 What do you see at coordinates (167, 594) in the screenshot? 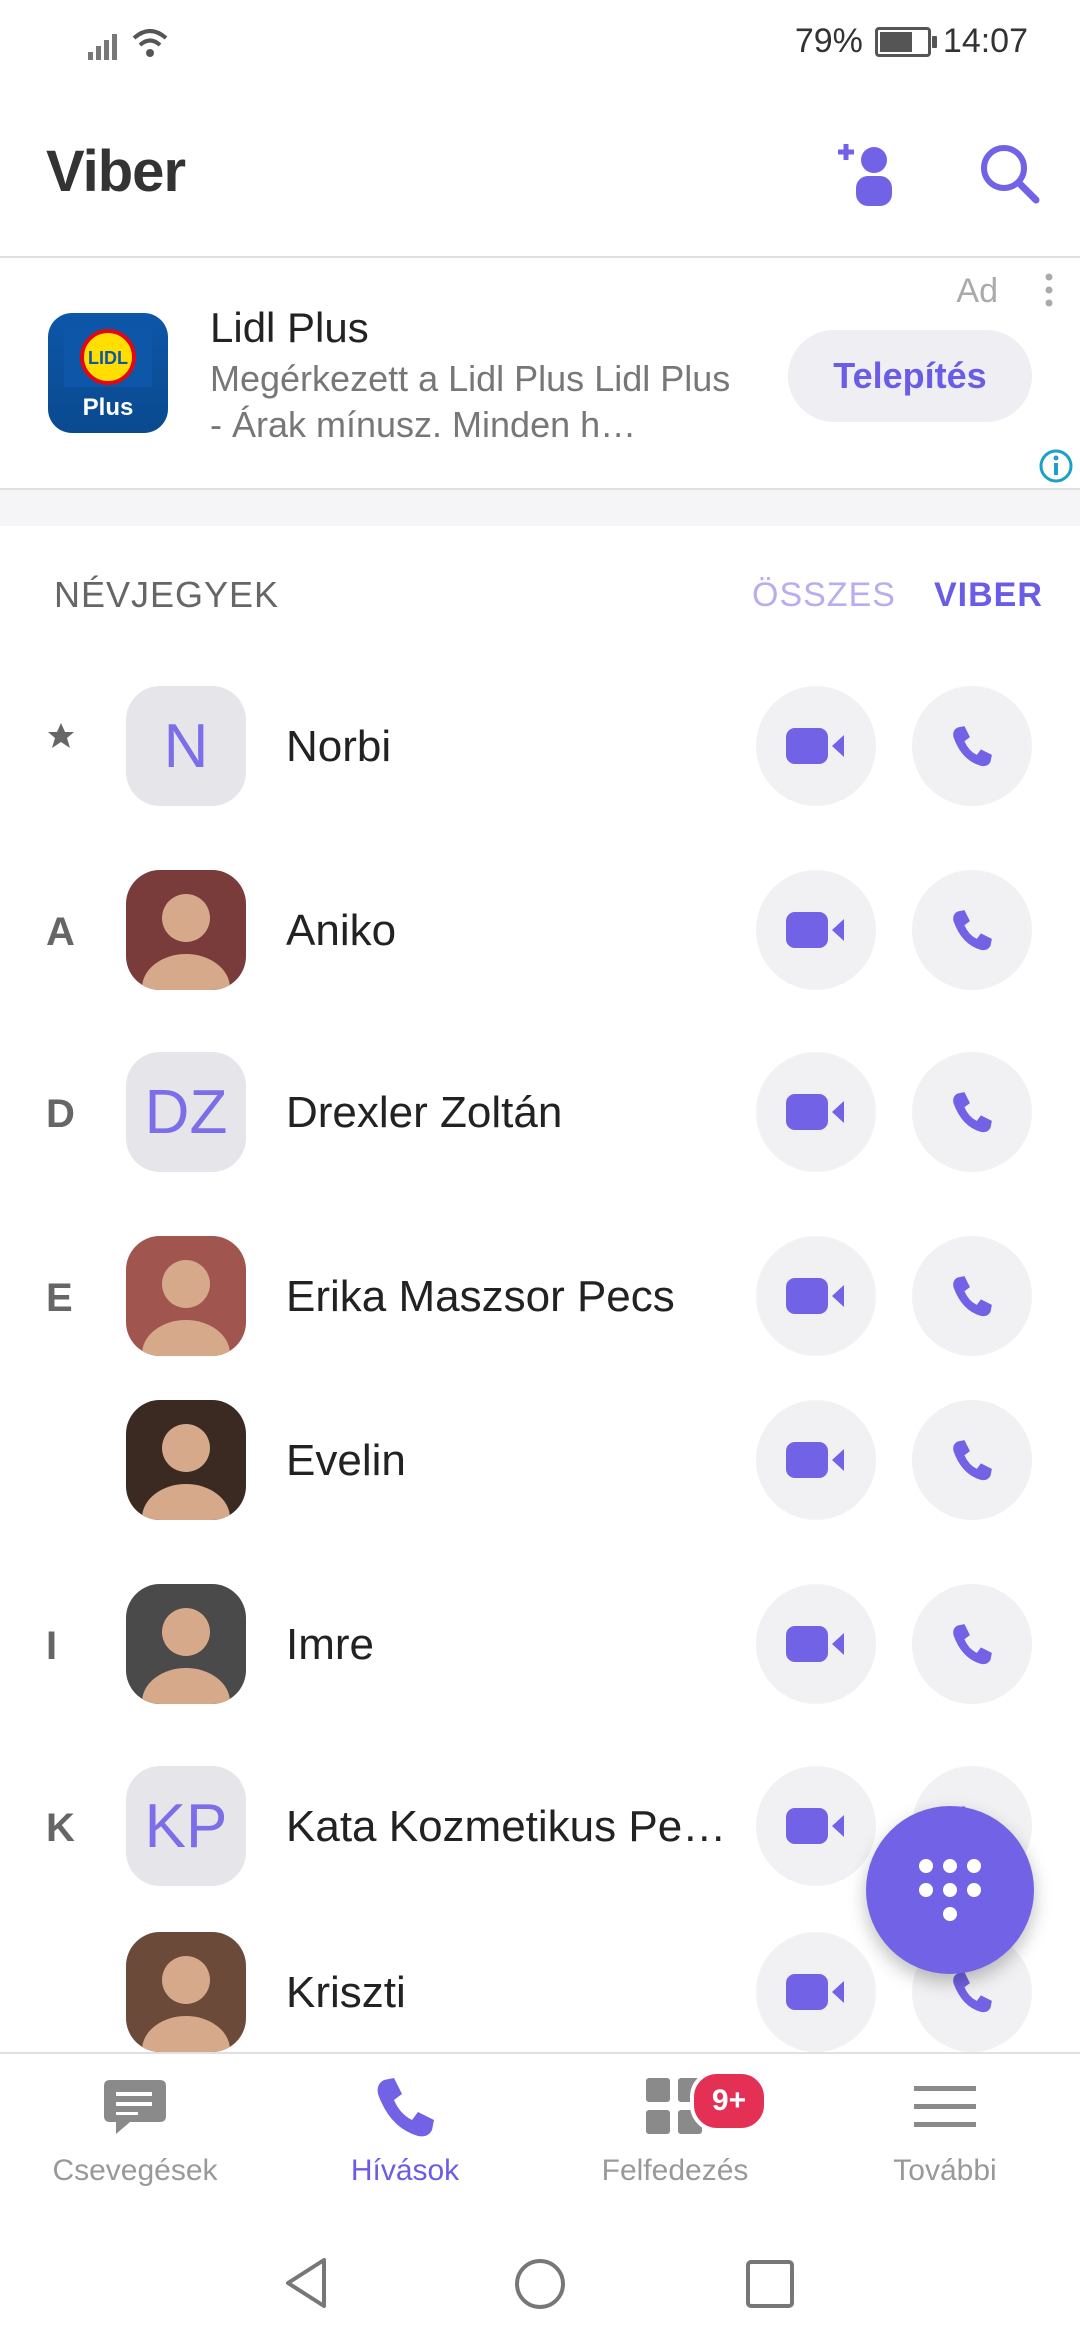
I see `section-title: NÉVJEGYEK` at bounding box center [167, 594].